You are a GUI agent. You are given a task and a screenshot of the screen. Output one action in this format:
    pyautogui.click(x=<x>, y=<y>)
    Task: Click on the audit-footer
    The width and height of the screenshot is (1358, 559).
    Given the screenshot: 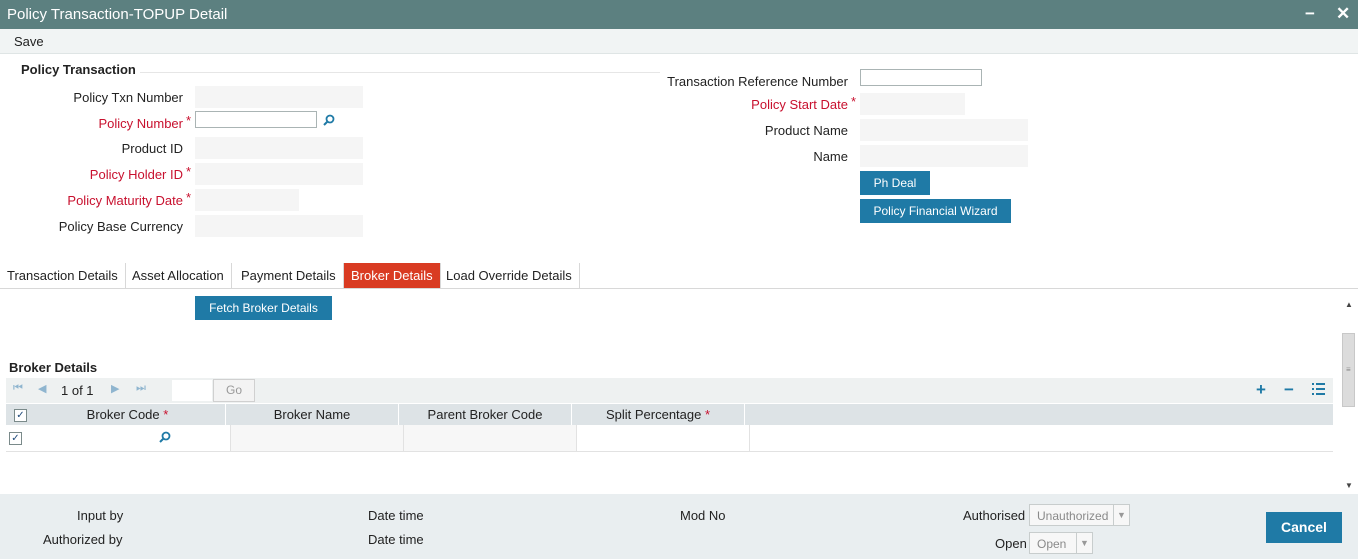 What is the action you would take?
    pyautogui.click(x=679, y=526)
    